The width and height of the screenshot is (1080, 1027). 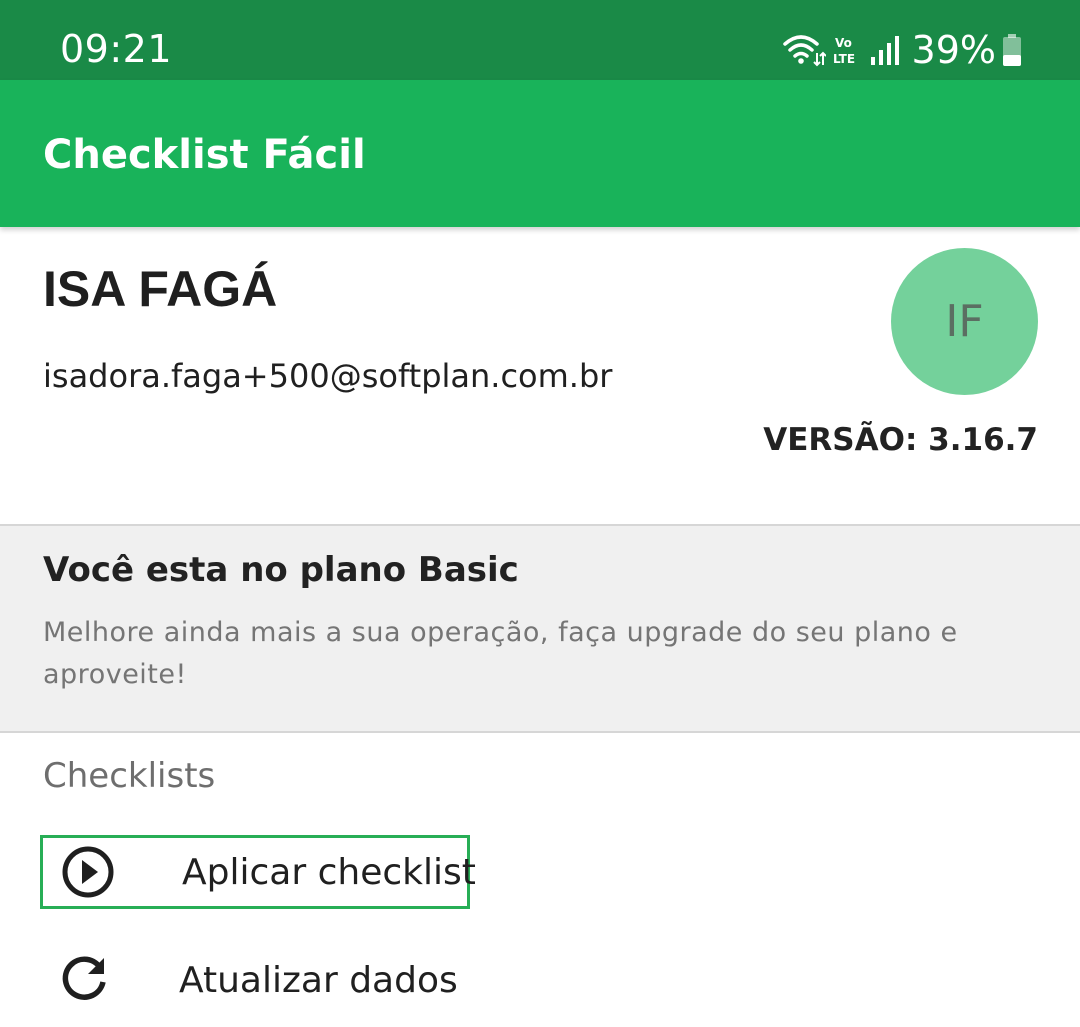 I want to click on wifi-icon, so click(x=804, y=50).